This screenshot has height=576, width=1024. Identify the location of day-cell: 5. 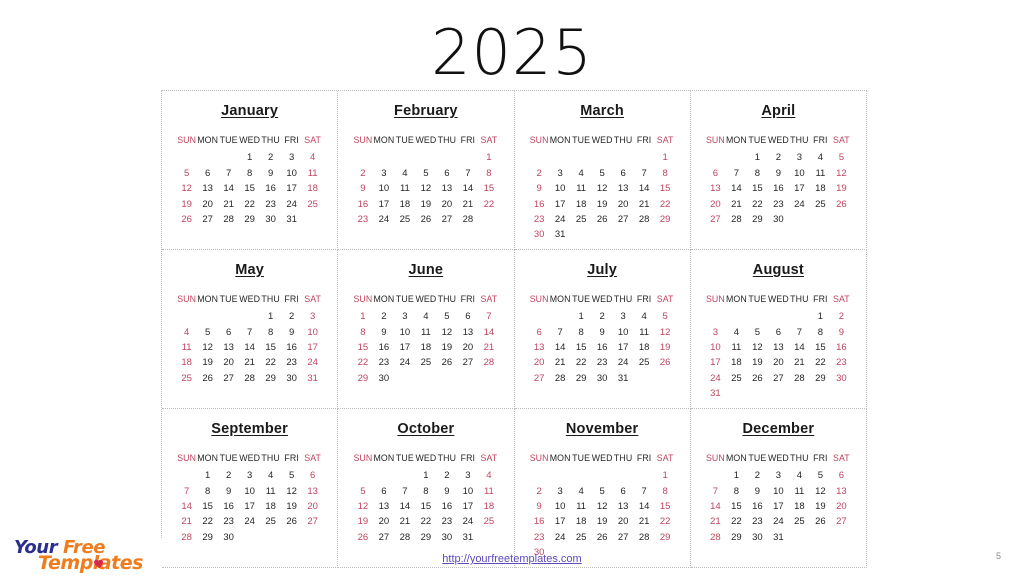
(602, 491).